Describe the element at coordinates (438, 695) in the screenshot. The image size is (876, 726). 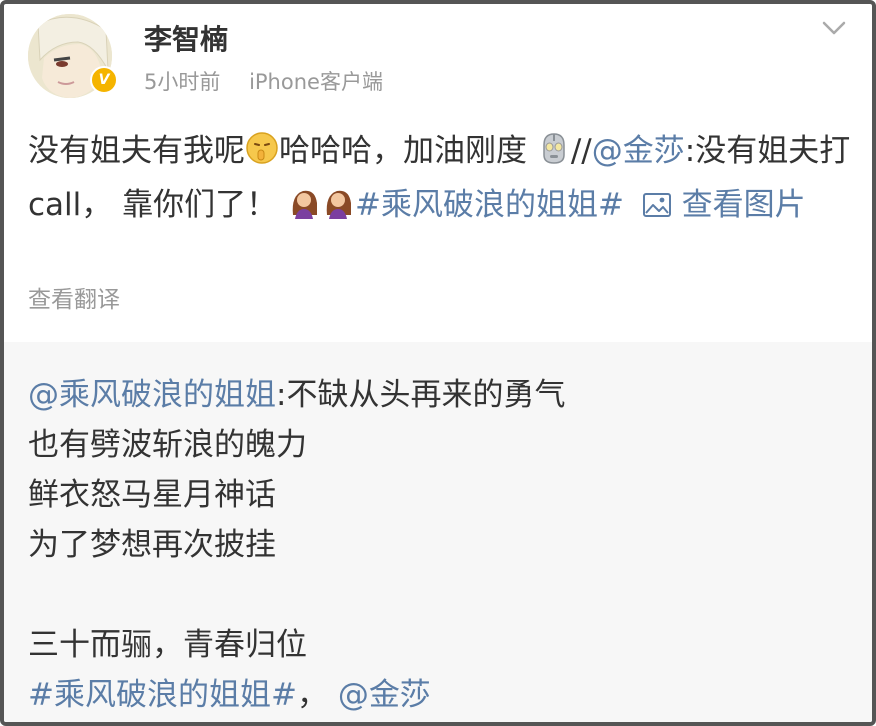
I see `repost-line: #乘风破浪的姐姐#， @金莎` at that location.